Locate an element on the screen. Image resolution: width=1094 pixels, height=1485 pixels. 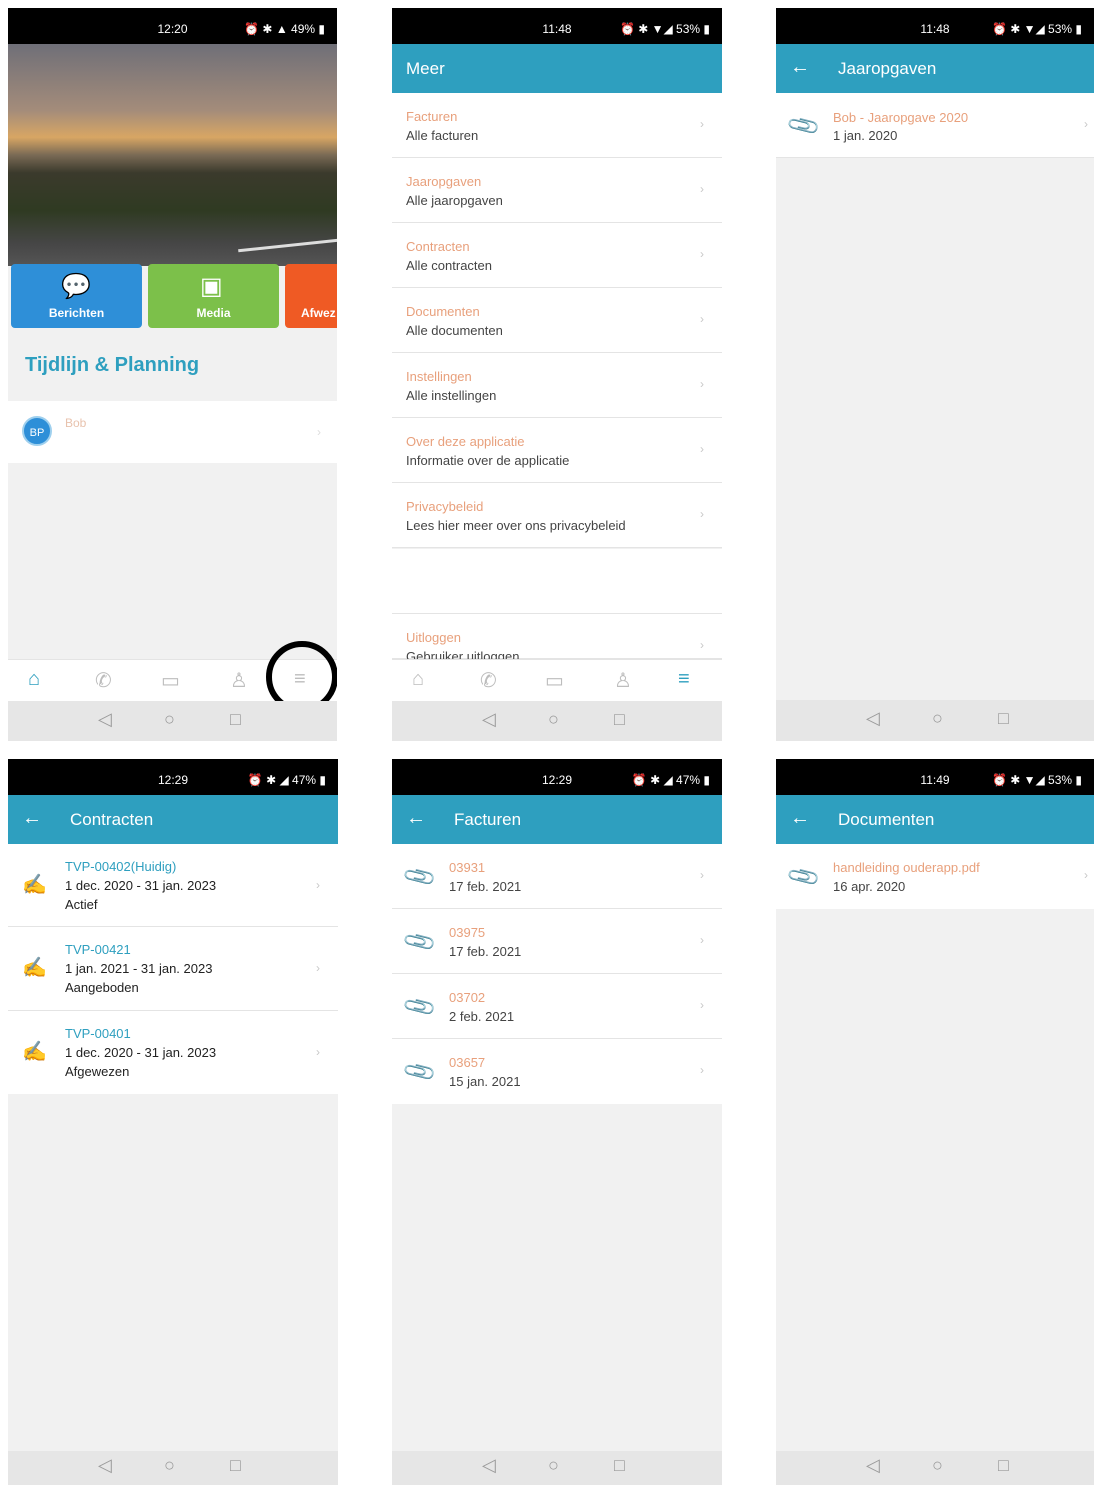
contract-range: 1 jan. 2021 - 31 jan. 2023 is located at coordinates (139, 968).